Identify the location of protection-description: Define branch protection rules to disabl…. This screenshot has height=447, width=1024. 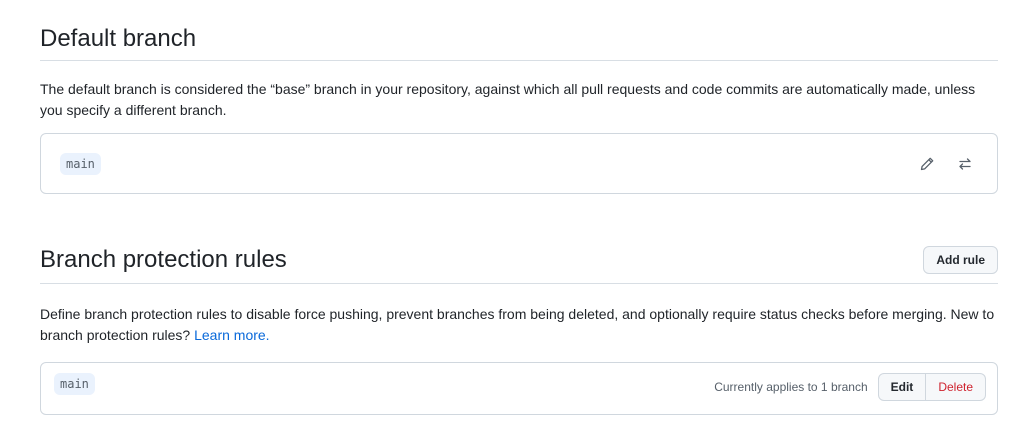
(519, 325).